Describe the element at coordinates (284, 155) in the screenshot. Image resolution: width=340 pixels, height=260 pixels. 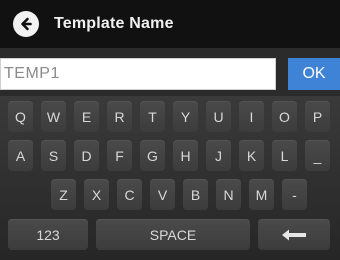
I see `key-l: L` at that location.